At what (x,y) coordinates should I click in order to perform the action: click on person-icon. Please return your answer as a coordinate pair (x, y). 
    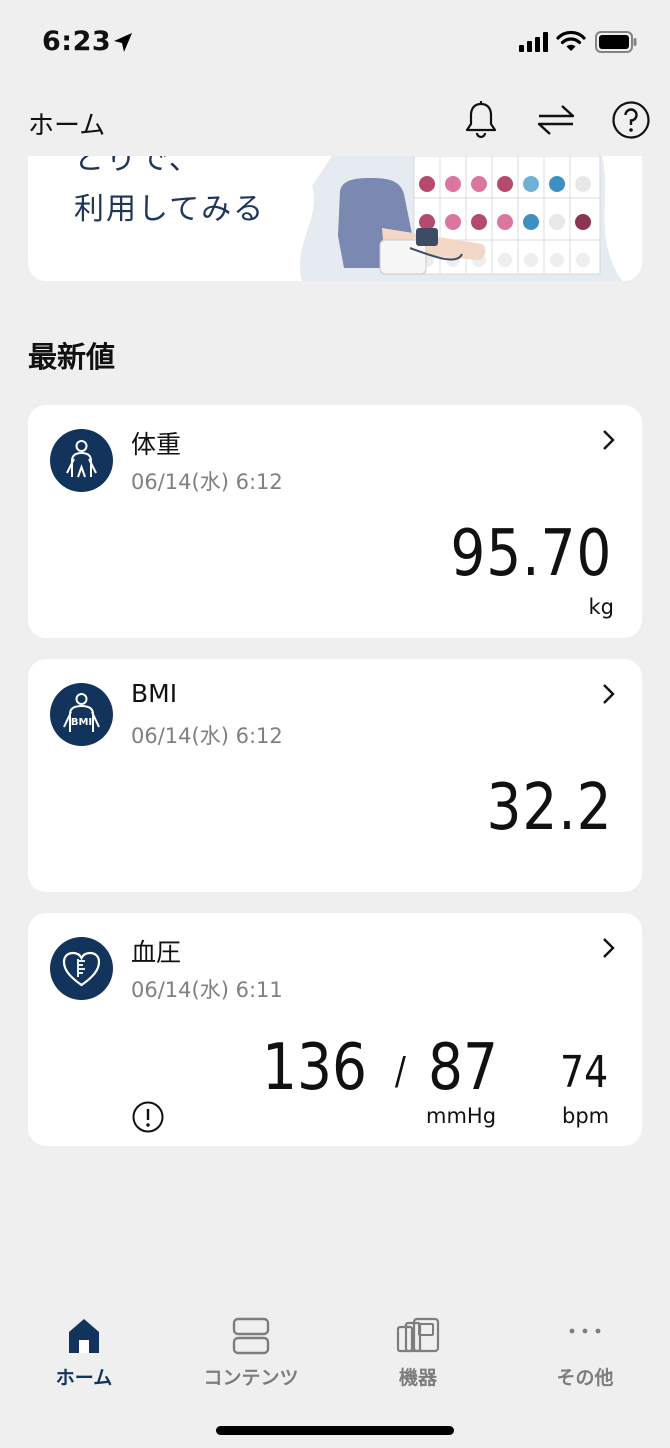
    Looking at the image, I should click on (81, 460).